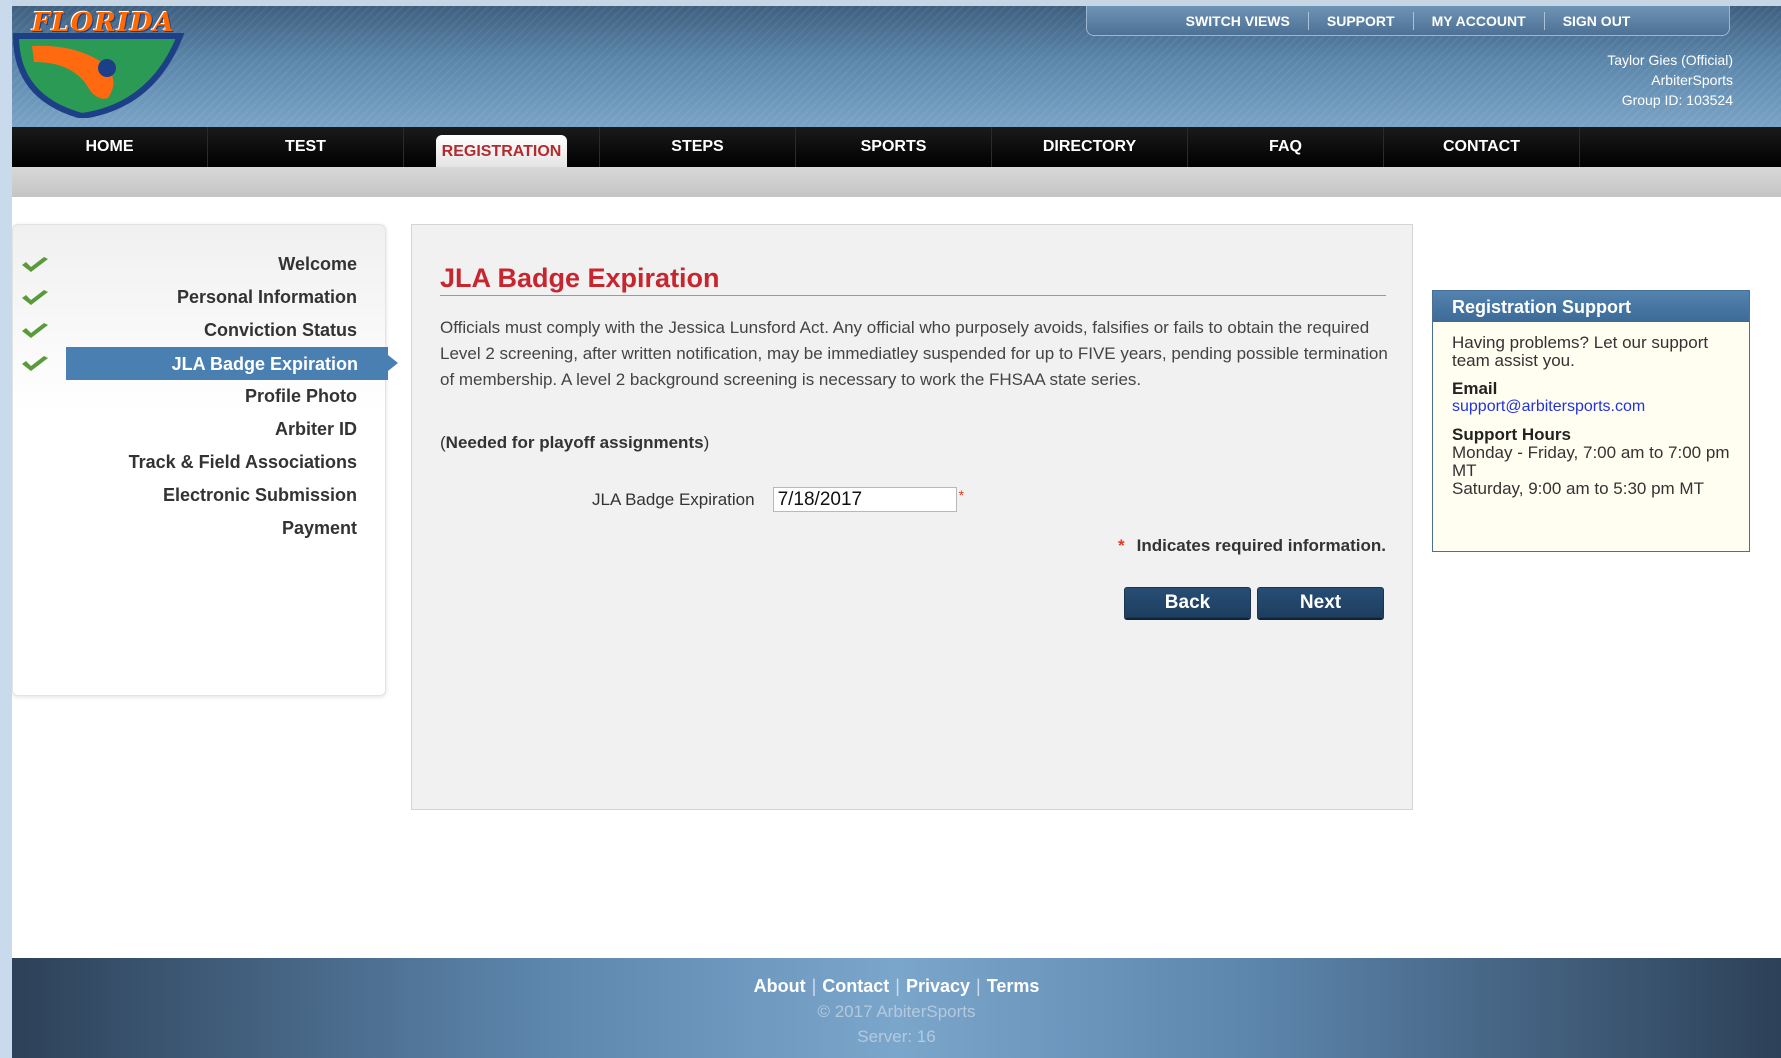 This screenshot has width=1781, height=1058. Describe the element at coordinates (266, 297) in the screenshot. I see `step-label: Personal Information` at that location.